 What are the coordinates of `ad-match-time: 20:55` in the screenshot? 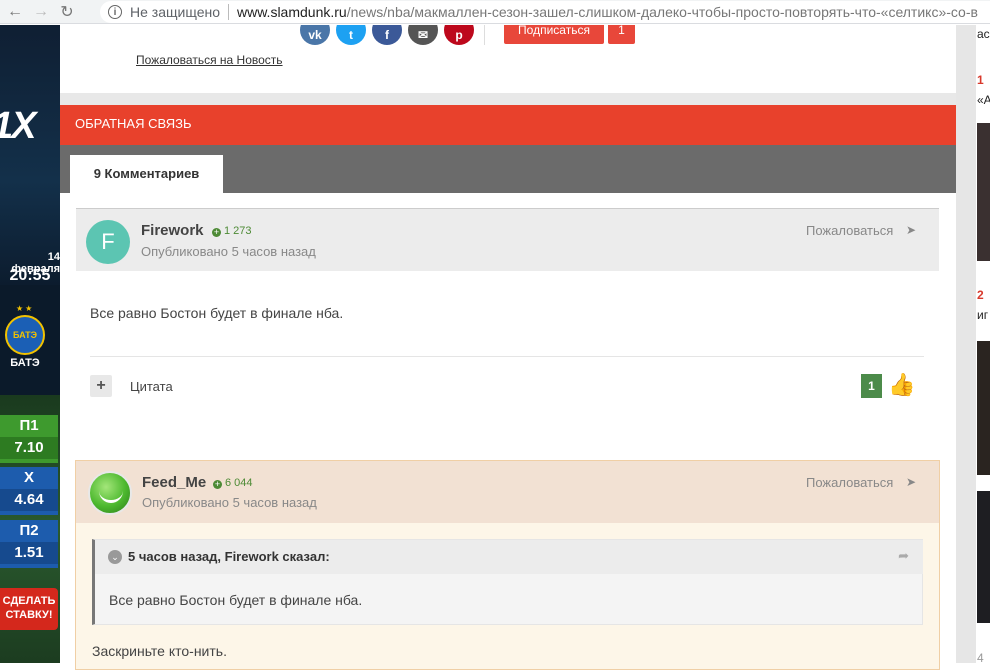 It's located at (30, 275).